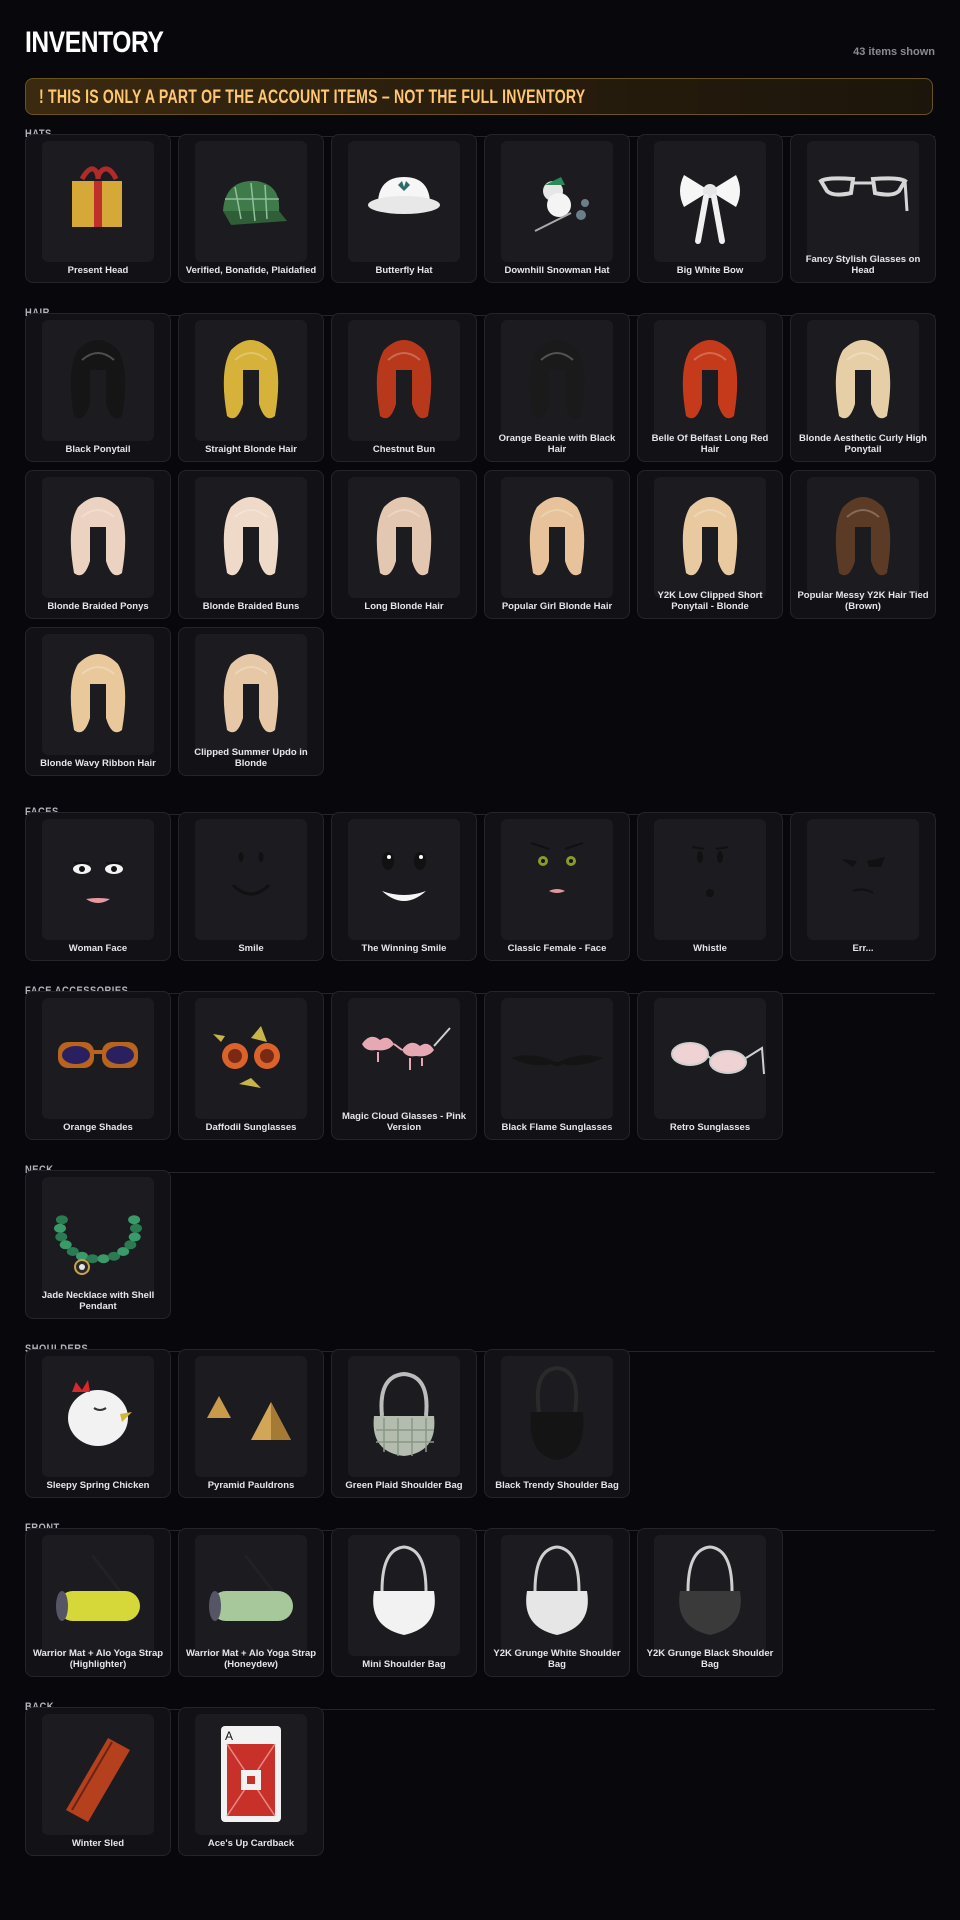 The width and height of the screenshot is (960, 1920). I want to click on inventory-item-card: Smile, so click(251, 886).